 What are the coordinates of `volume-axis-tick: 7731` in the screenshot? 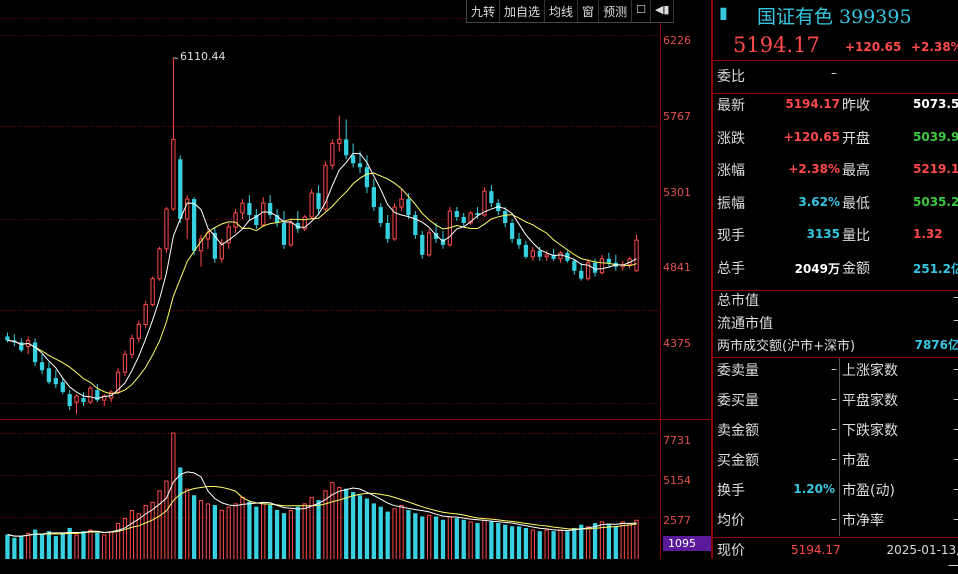 It's located at (677, 440).